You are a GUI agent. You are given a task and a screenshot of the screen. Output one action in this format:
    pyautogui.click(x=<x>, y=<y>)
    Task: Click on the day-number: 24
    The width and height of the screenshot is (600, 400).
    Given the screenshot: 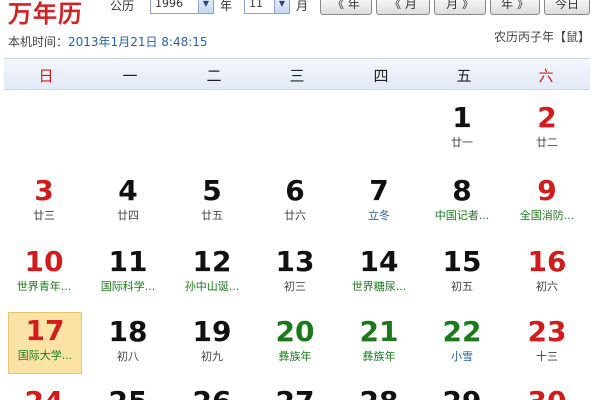 What is the action you would take?
    pyautogui.click(x=44, y=392)
    